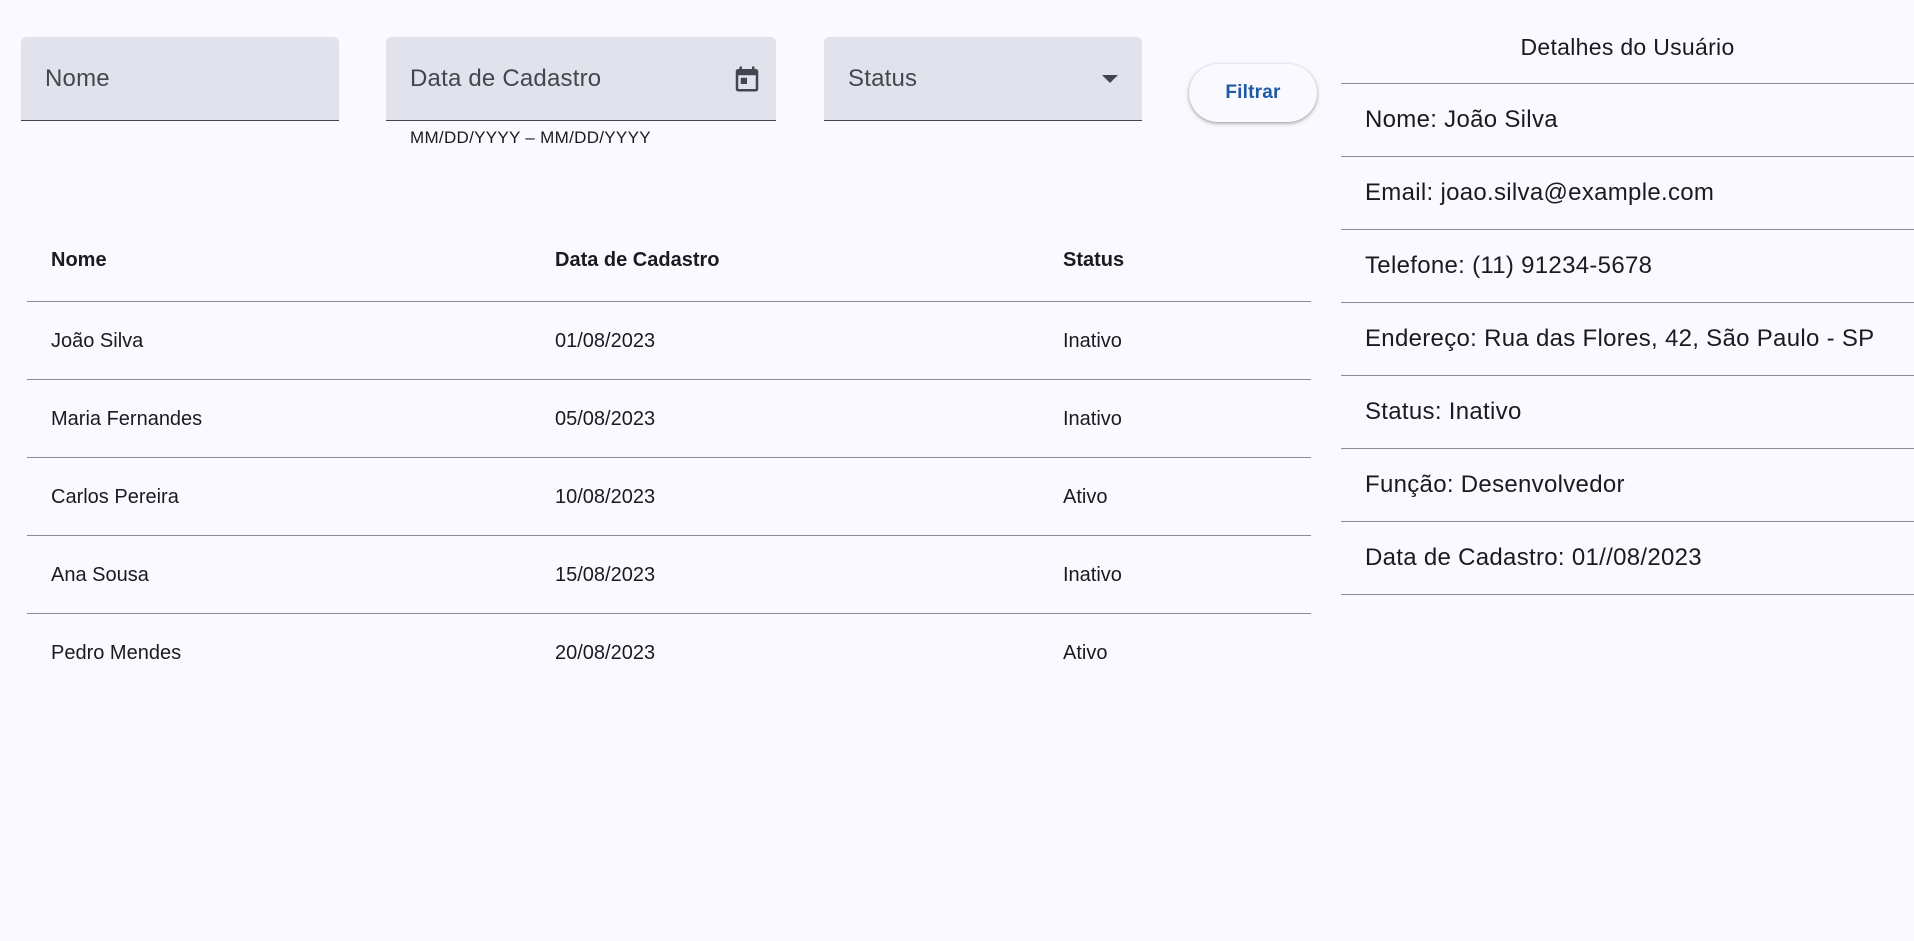 Image resolution: width=1914 pixels, height=941 pixels. I want to click on detail-email: Email: joao.silva@example.com, so click(1627, 193).